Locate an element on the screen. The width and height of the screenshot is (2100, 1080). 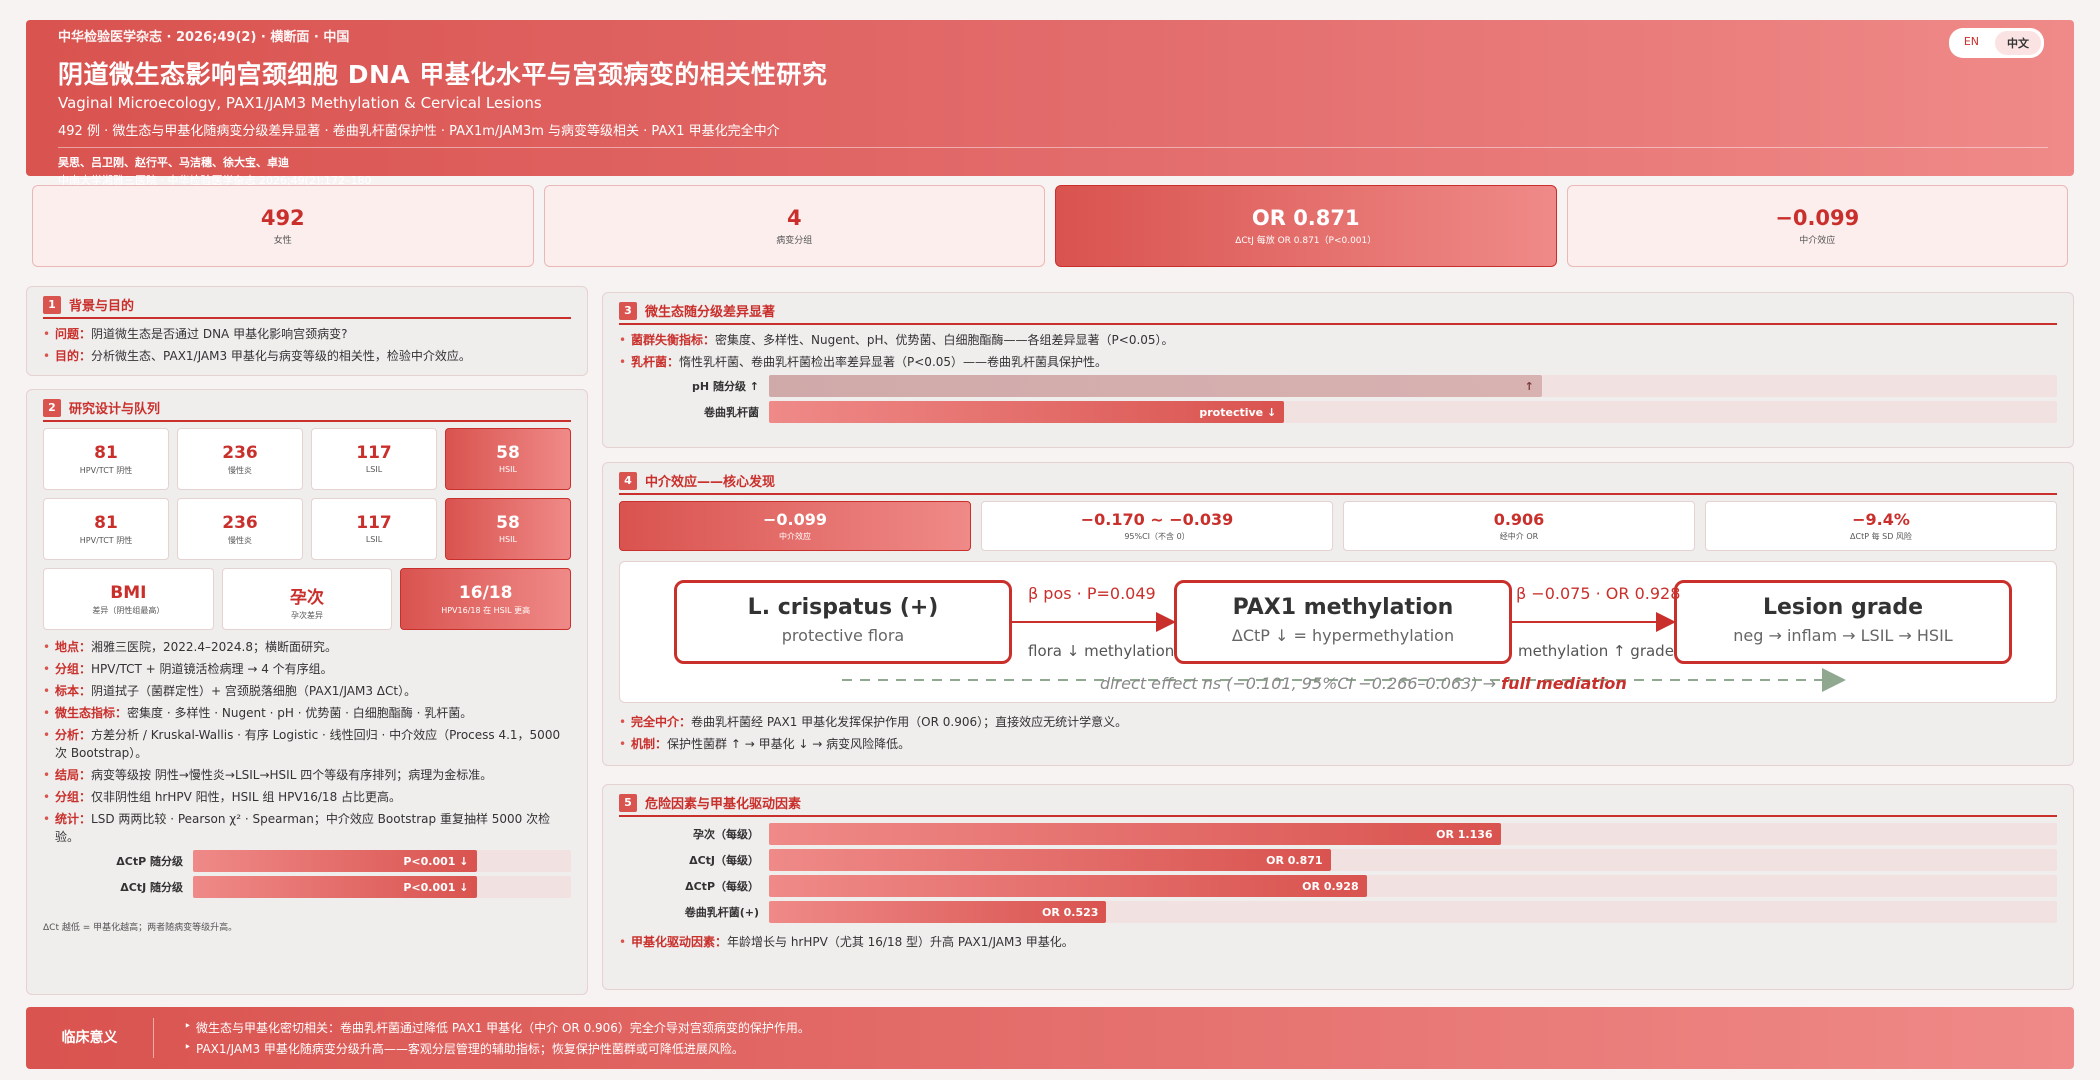
journal-meta: 中华检验医学杂志 · 2026;49(2) · 横断面 · 中国 is located at coordinates (204, 37).